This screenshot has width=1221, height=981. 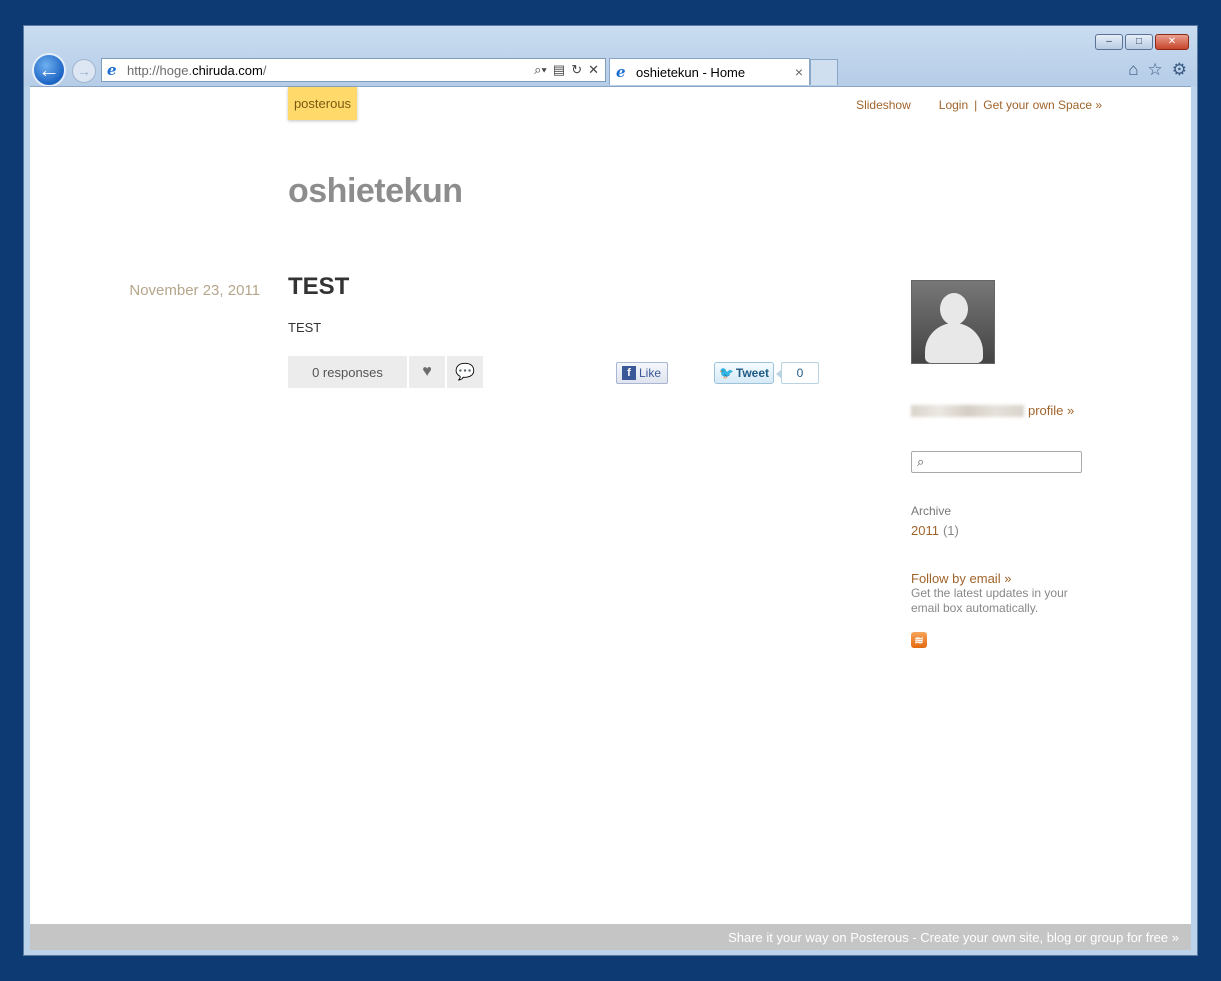 What do you see at coordinates (305, 327) in the screenshot?
I see `post-body: TEST` at bounding box center [305, 327].